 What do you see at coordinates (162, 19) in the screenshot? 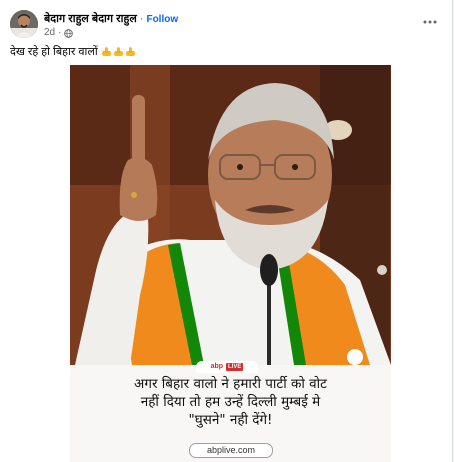
I see `follow-button: Follow` at bounding box center [162, 19].